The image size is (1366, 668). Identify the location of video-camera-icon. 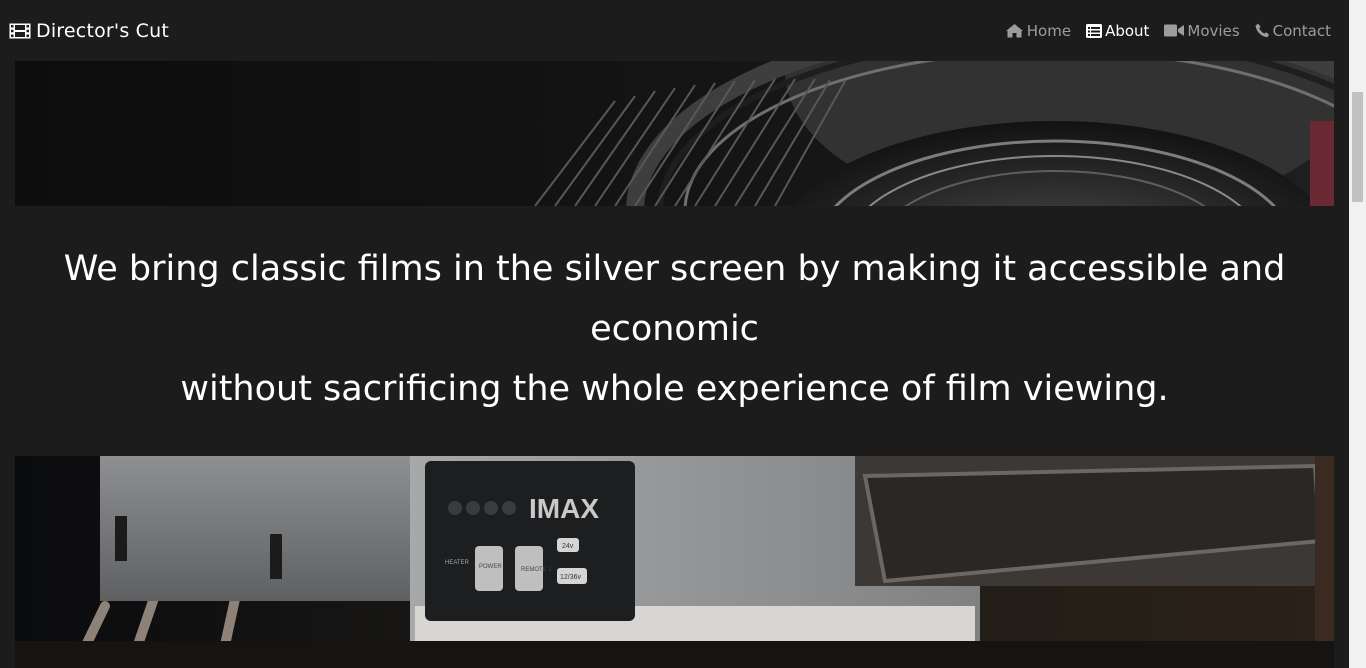
(1174, 30).